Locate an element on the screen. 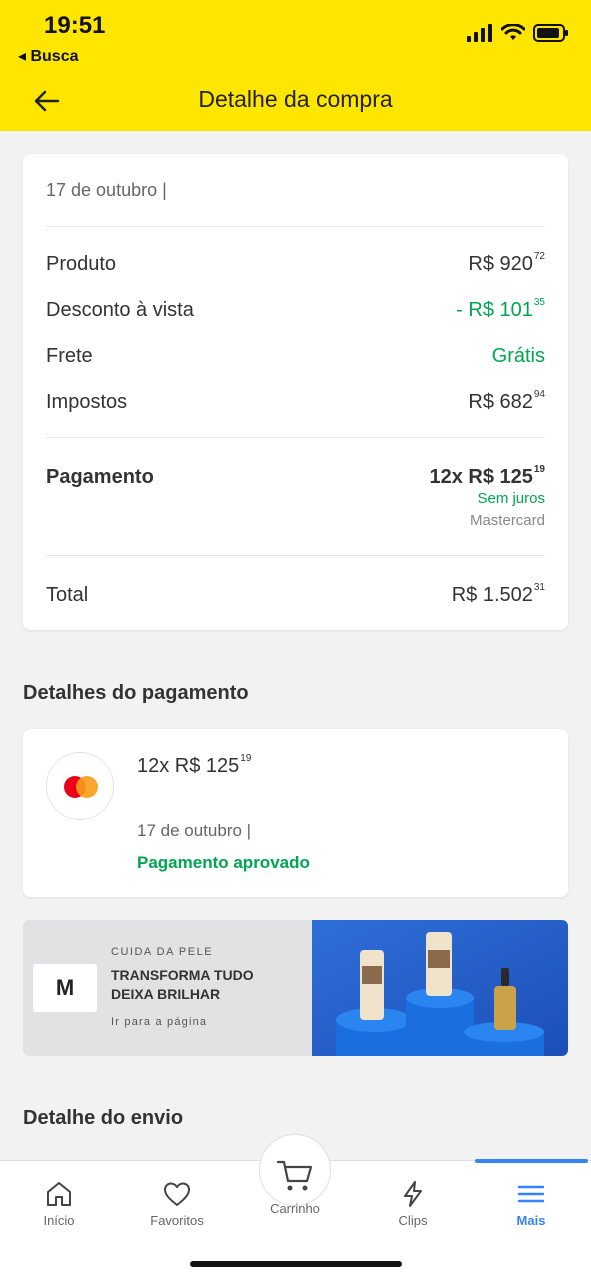 The image size is (591, 1280). interest-free-label: Sem juros is located at coordinates (511, 498).